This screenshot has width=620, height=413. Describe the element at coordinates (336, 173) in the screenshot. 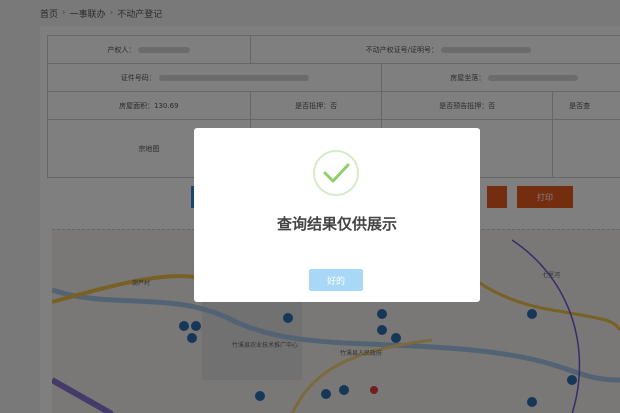

I see `checkmark-icon` at that location.